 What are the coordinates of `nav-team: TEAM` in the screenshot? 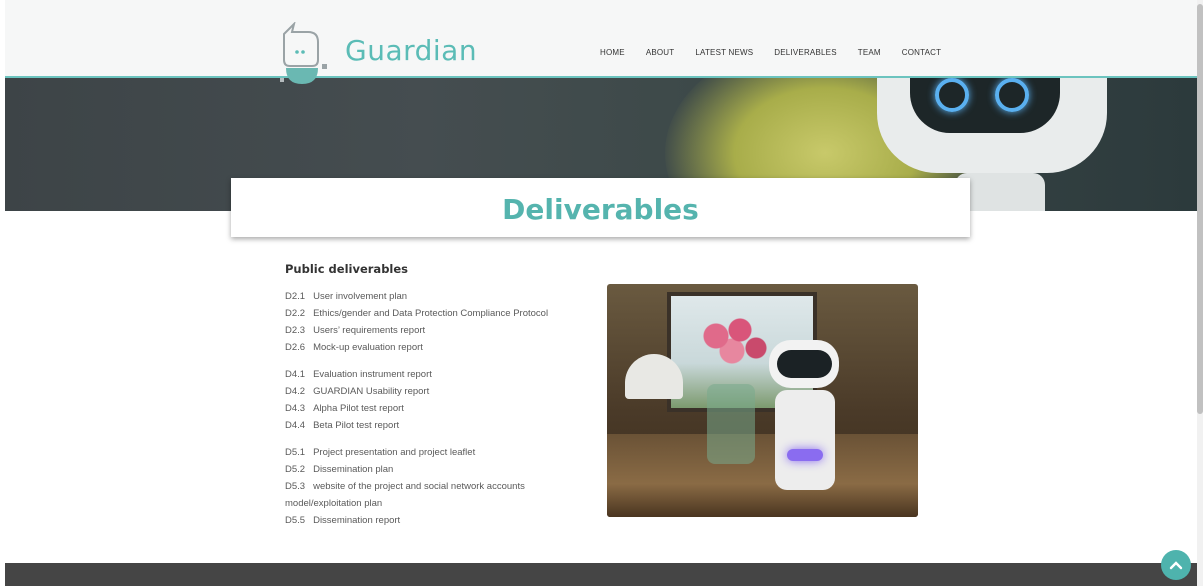 It's located at (869, 52).